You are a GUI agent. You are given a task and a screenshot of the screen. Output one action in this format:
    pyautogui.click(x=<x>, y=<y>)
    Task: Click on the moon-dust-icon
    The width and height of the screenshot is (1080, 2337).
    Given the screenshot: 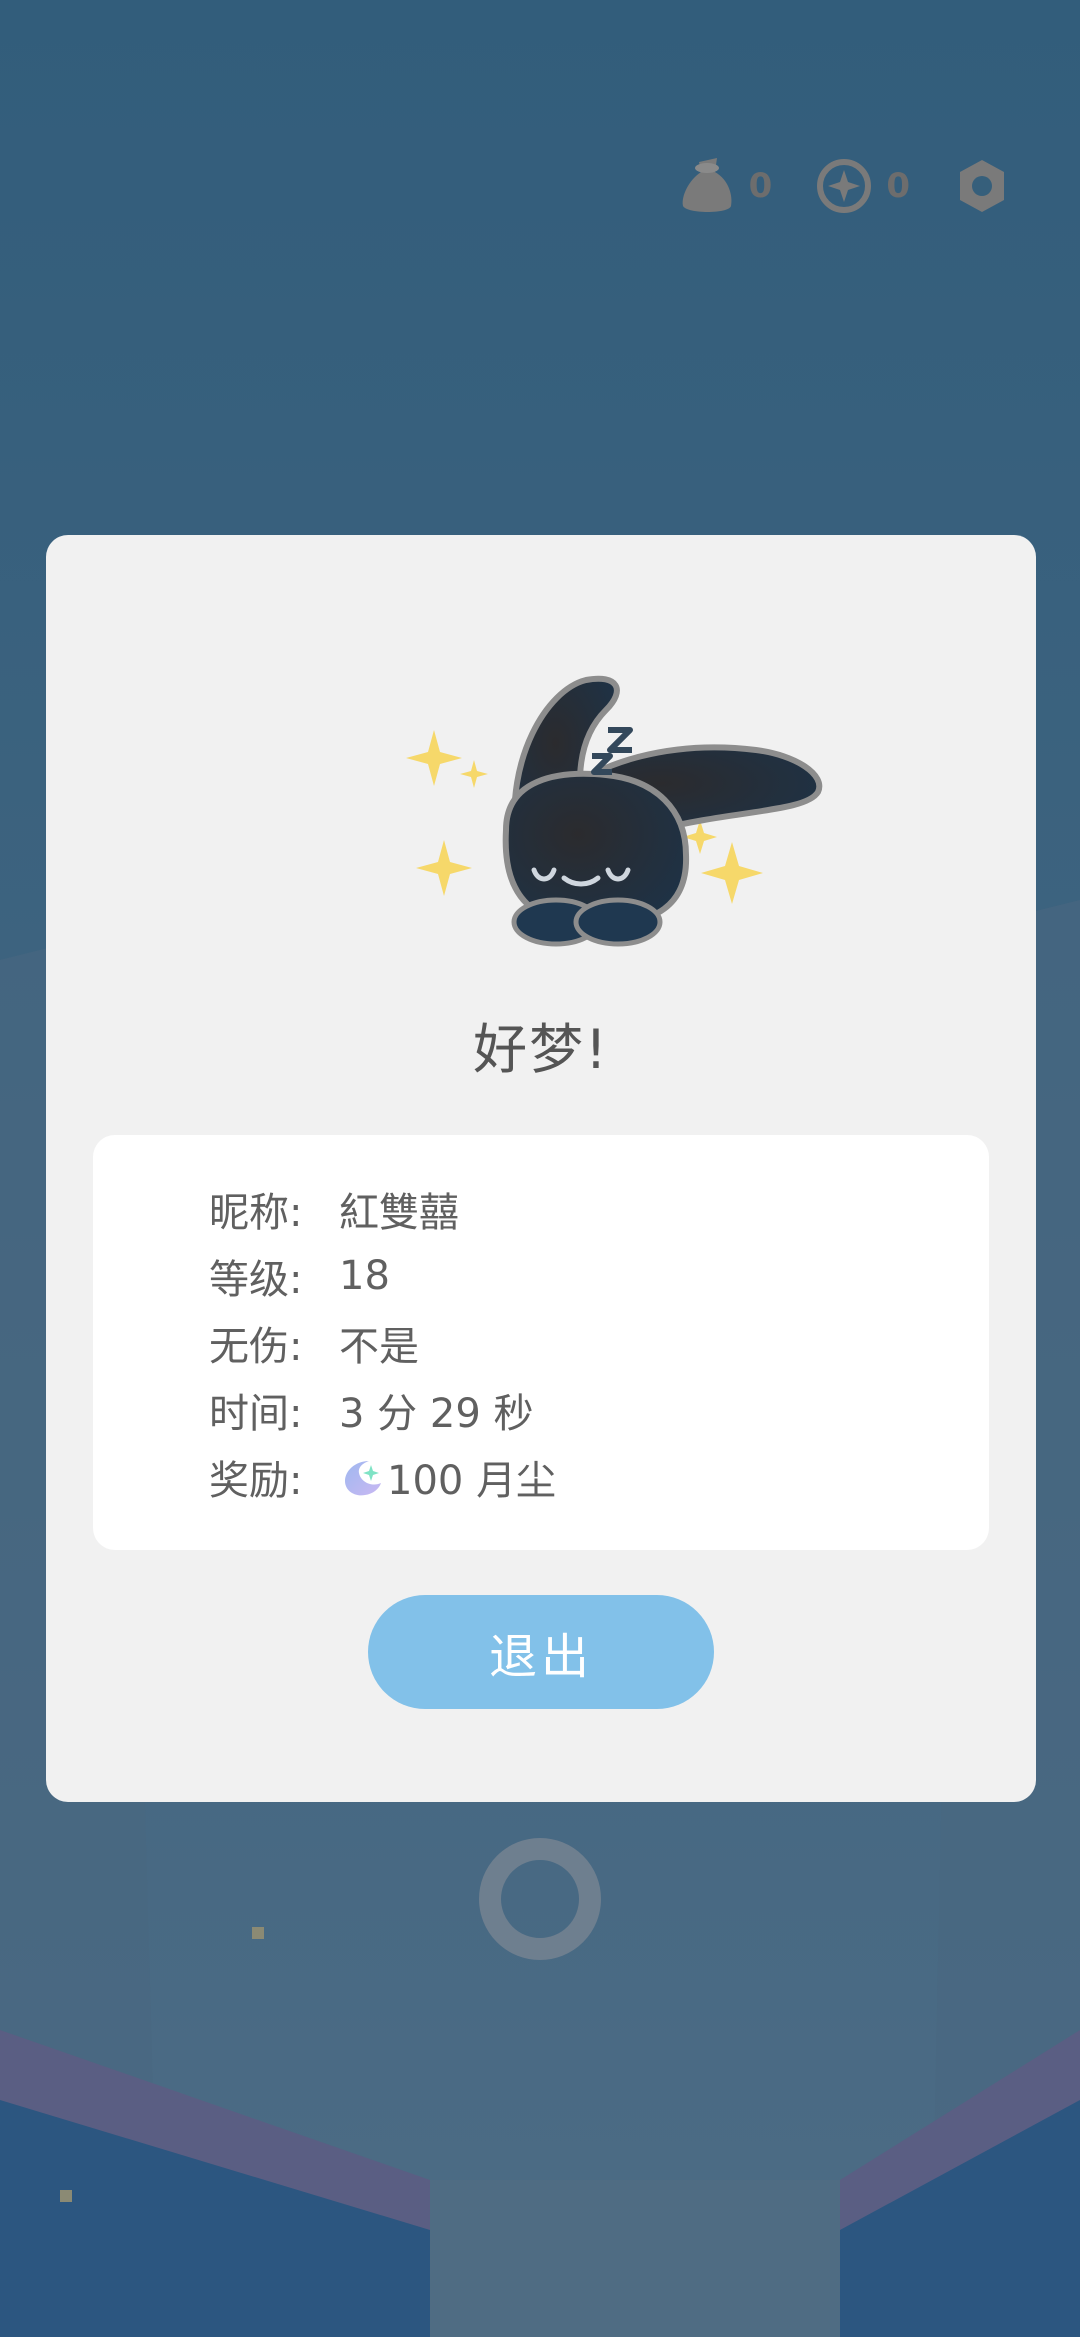 What is the action you would take?
    pyautogui.click(x=363, y=1477)
    